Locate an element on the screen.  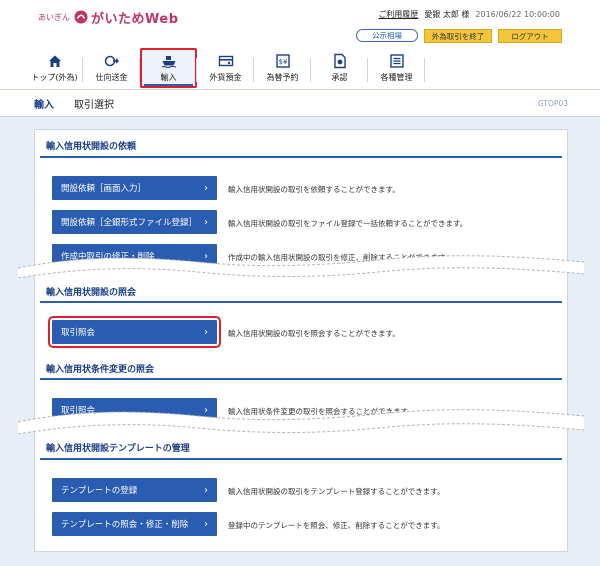
section-heading-lc-request: 輸入信用状開設の依頼 is located at coordinates (91, 147).